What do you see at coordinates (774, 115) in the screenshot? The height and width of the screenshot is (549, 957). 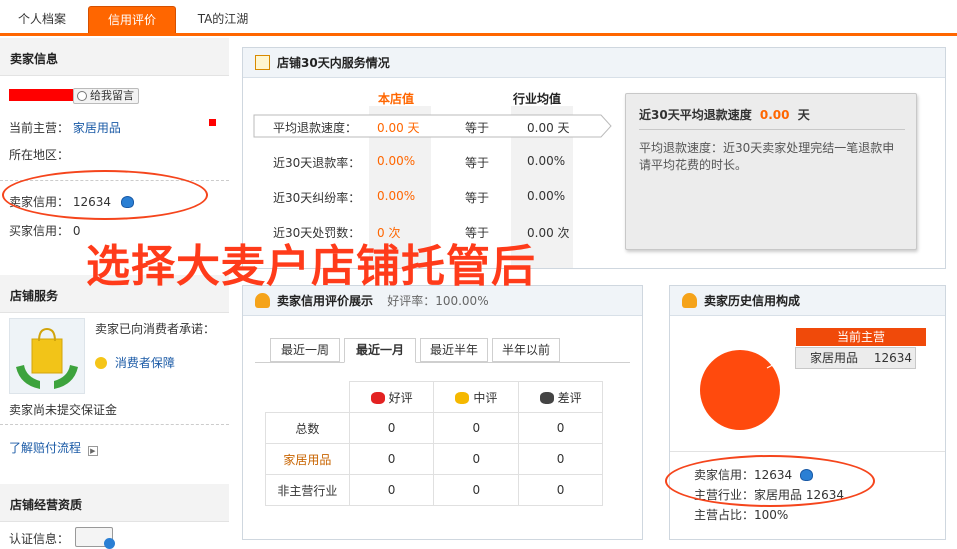 I see `tooltip-value: 0.00` at bounding box center [774, 115].